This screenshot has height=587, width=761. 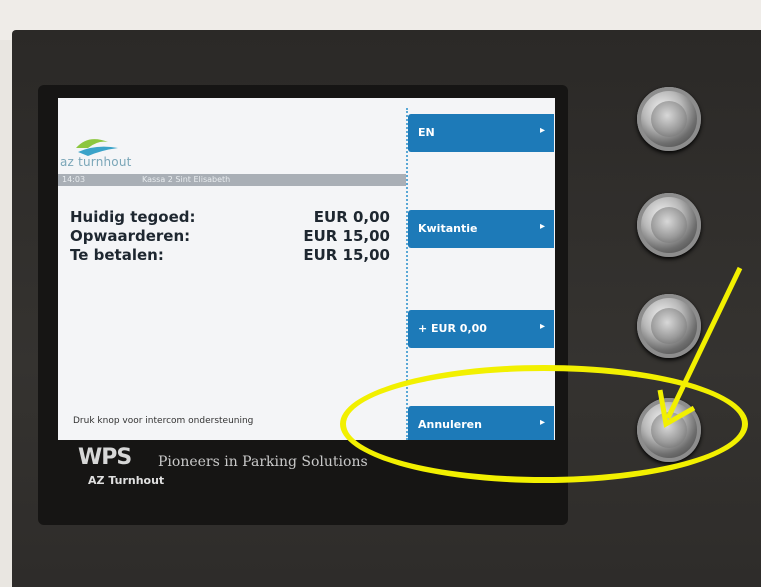 I want to click on add-amount-button: + EUR 0,00 ▸, so click(x=481, y=329).